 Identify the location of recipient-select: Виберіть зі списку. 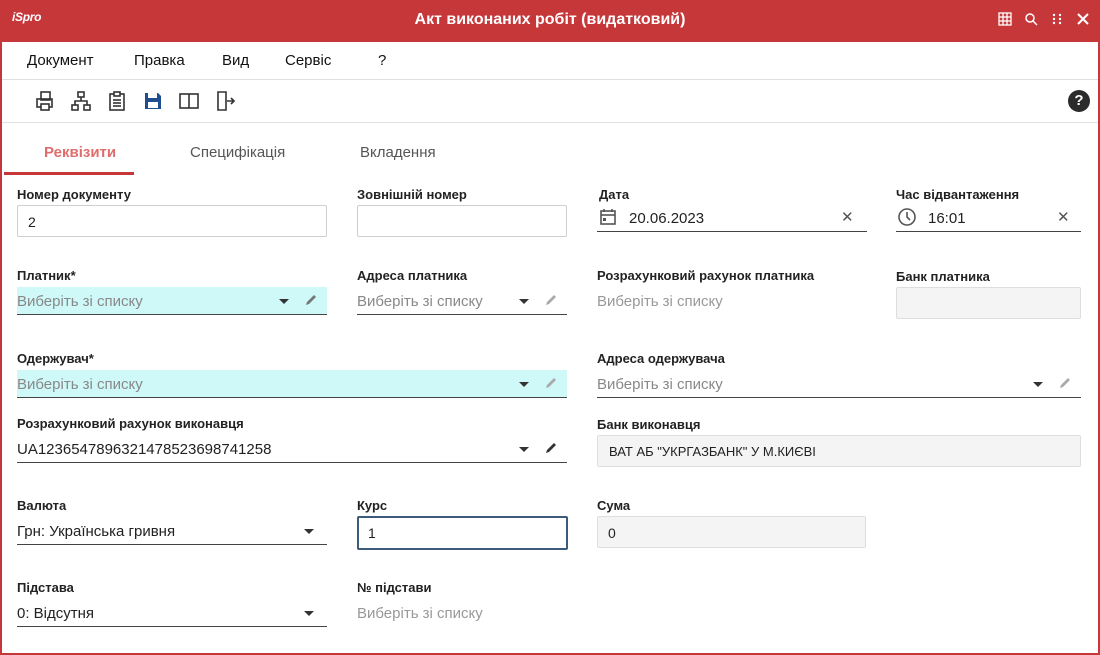
(292, 384).